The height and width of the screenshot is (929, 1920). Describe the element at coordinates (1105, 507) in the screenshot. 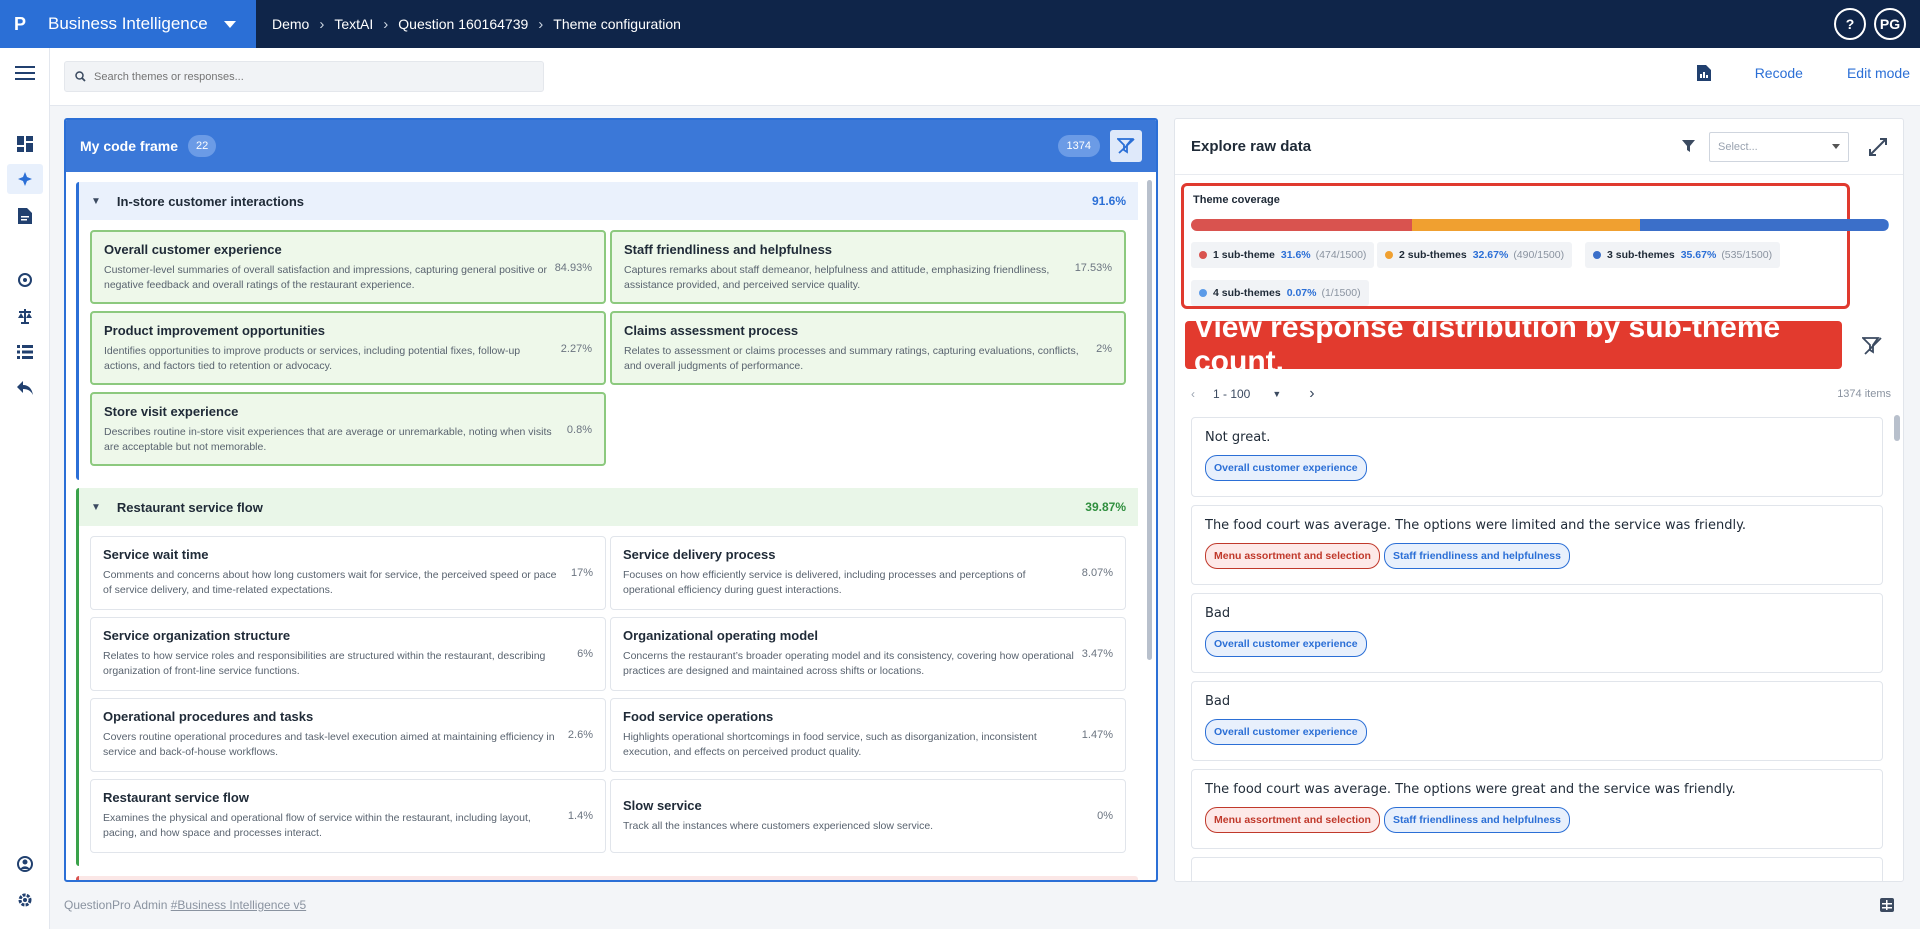

I see `theme-group-pct: 39.87%` at that location.